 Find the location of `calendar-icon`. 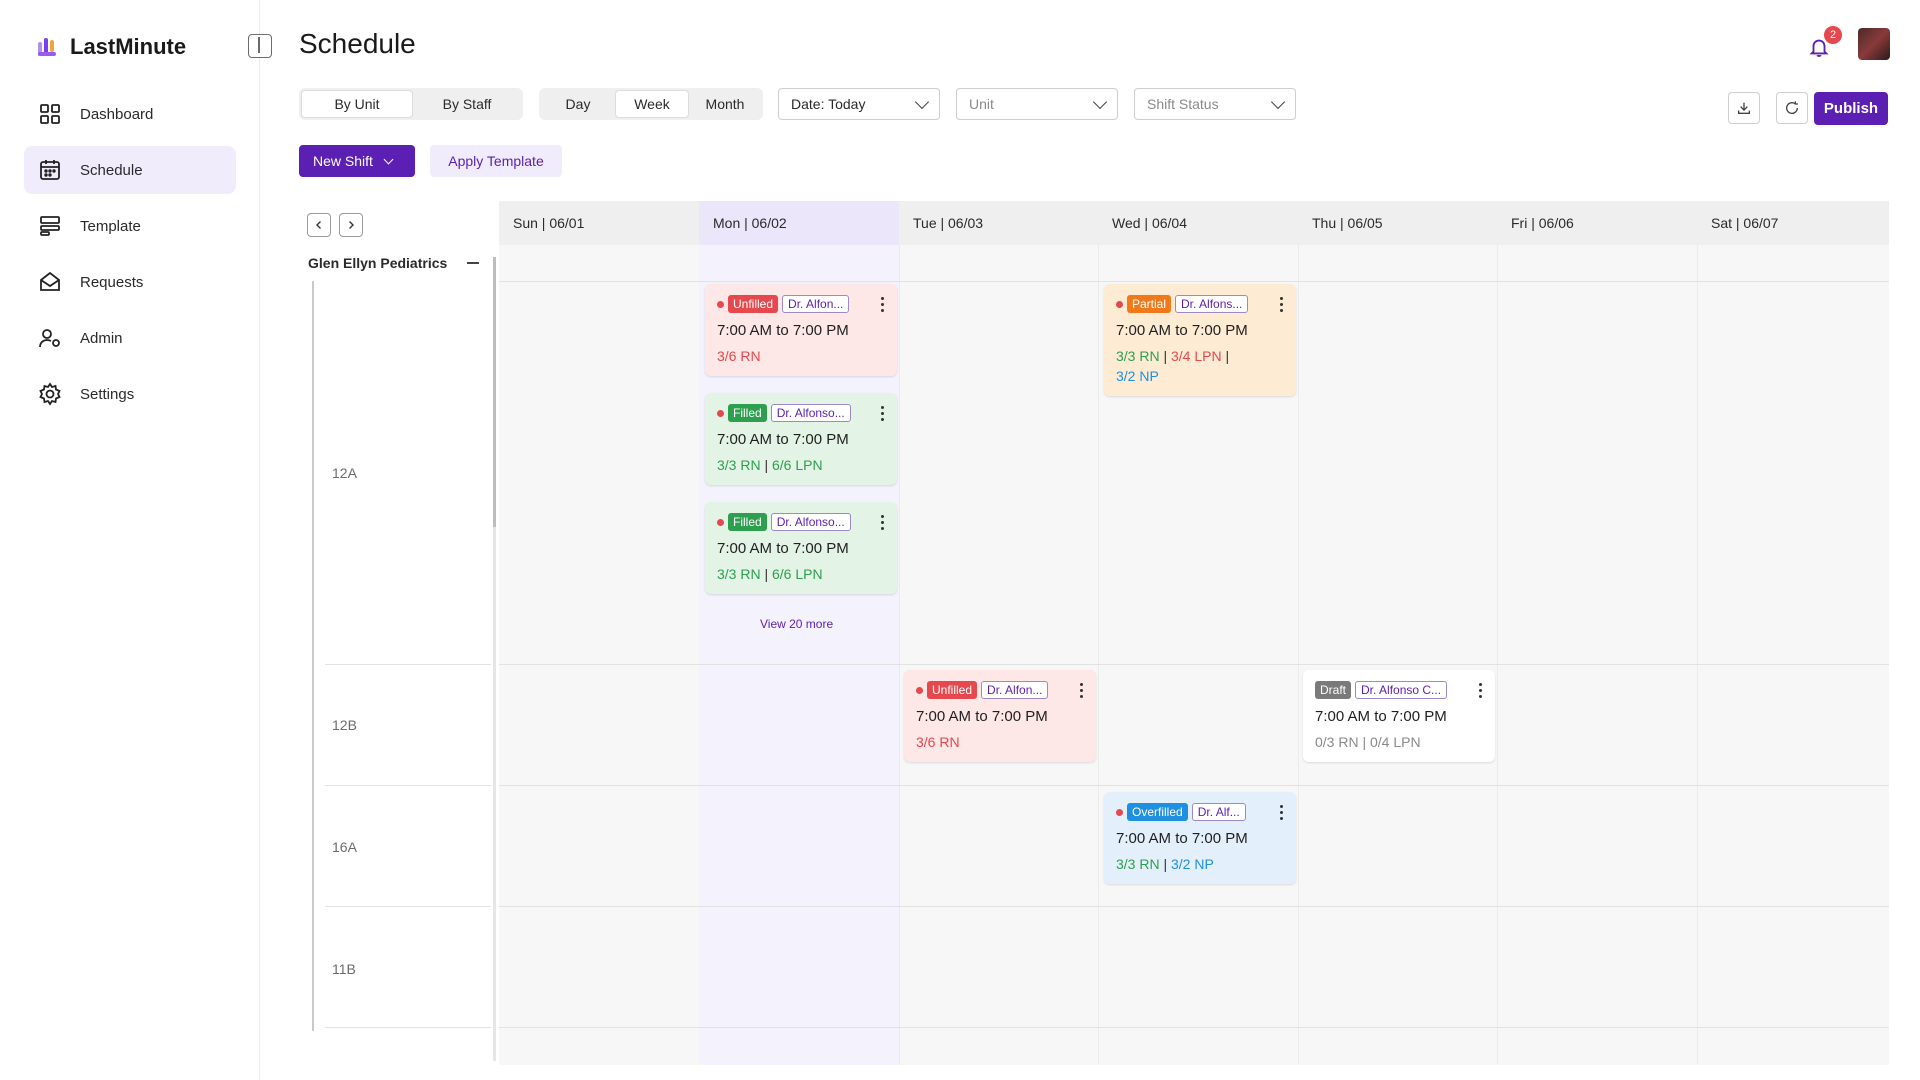

calendar-icon is located at coordinates (50, 170).